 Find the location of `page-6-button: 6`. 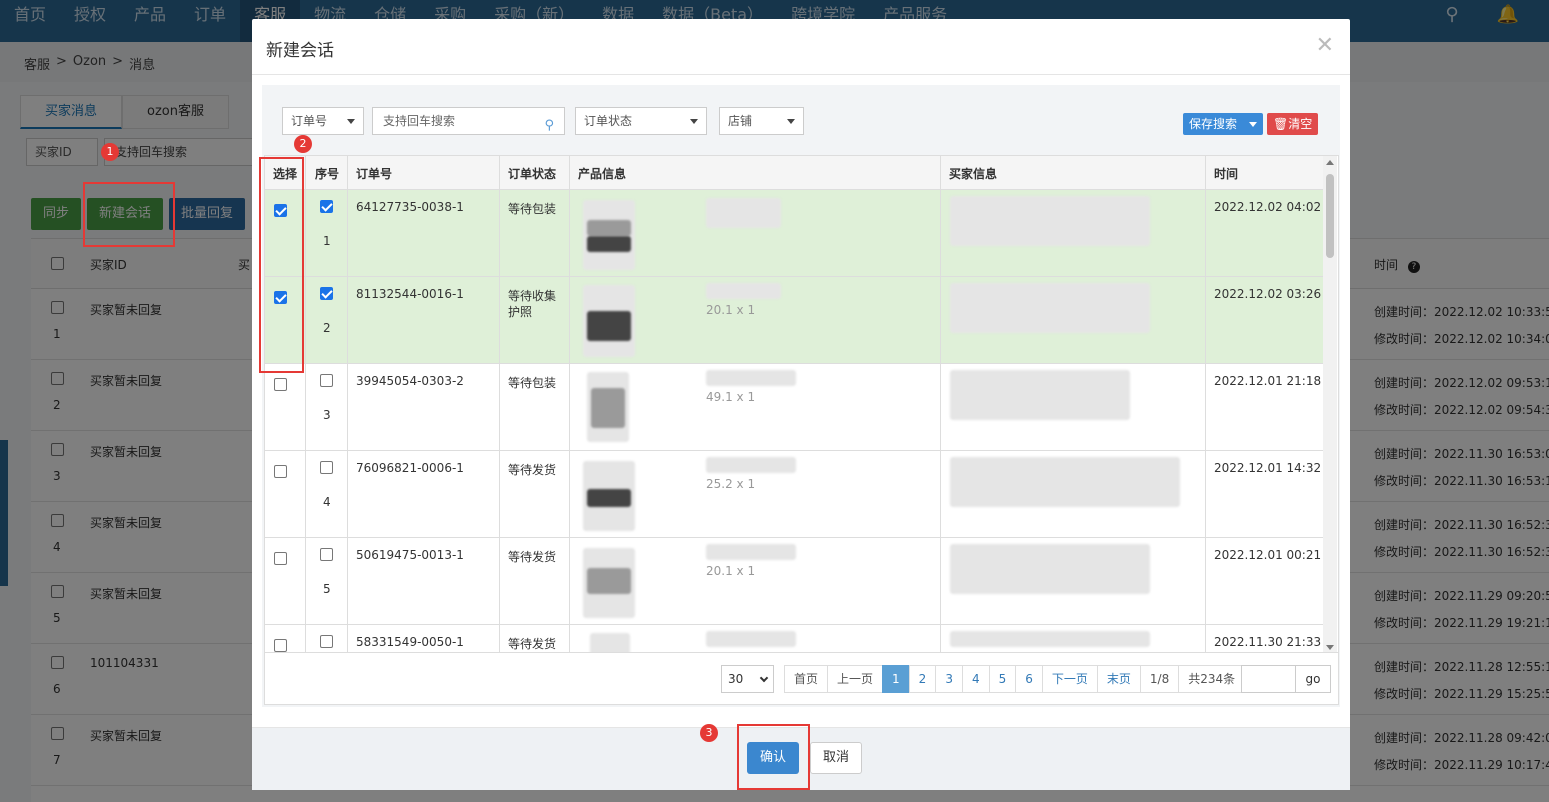

page-6-button: 6 is located at coordinates (1029, 679).